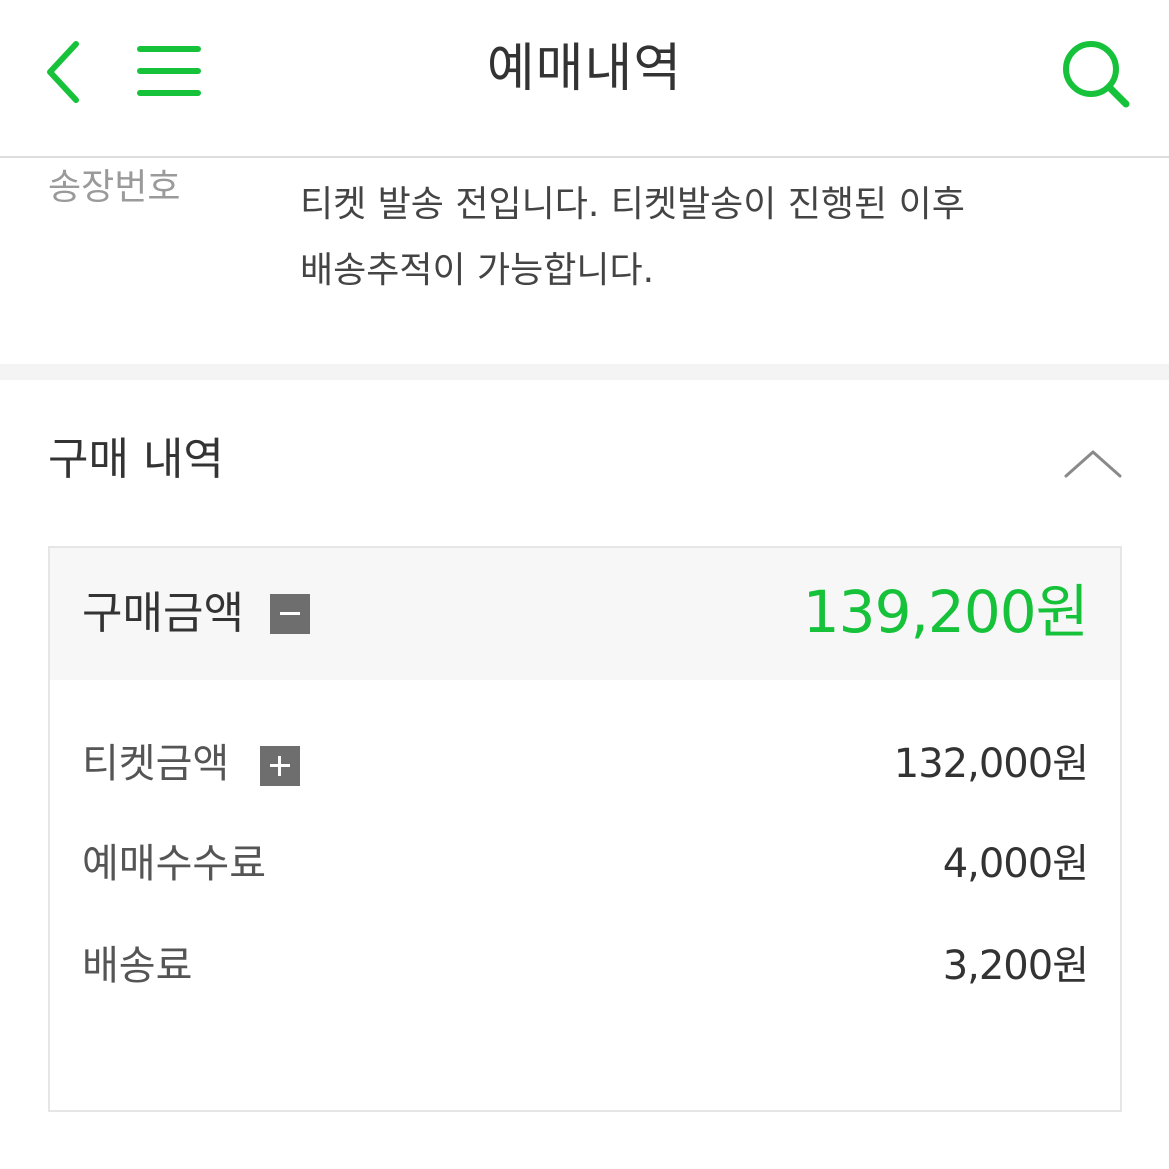  What do you see at coordinates (114, 187) in the screenshot?
I see `tracking-number-label: 송장번호` at bounding box center [114, 187].